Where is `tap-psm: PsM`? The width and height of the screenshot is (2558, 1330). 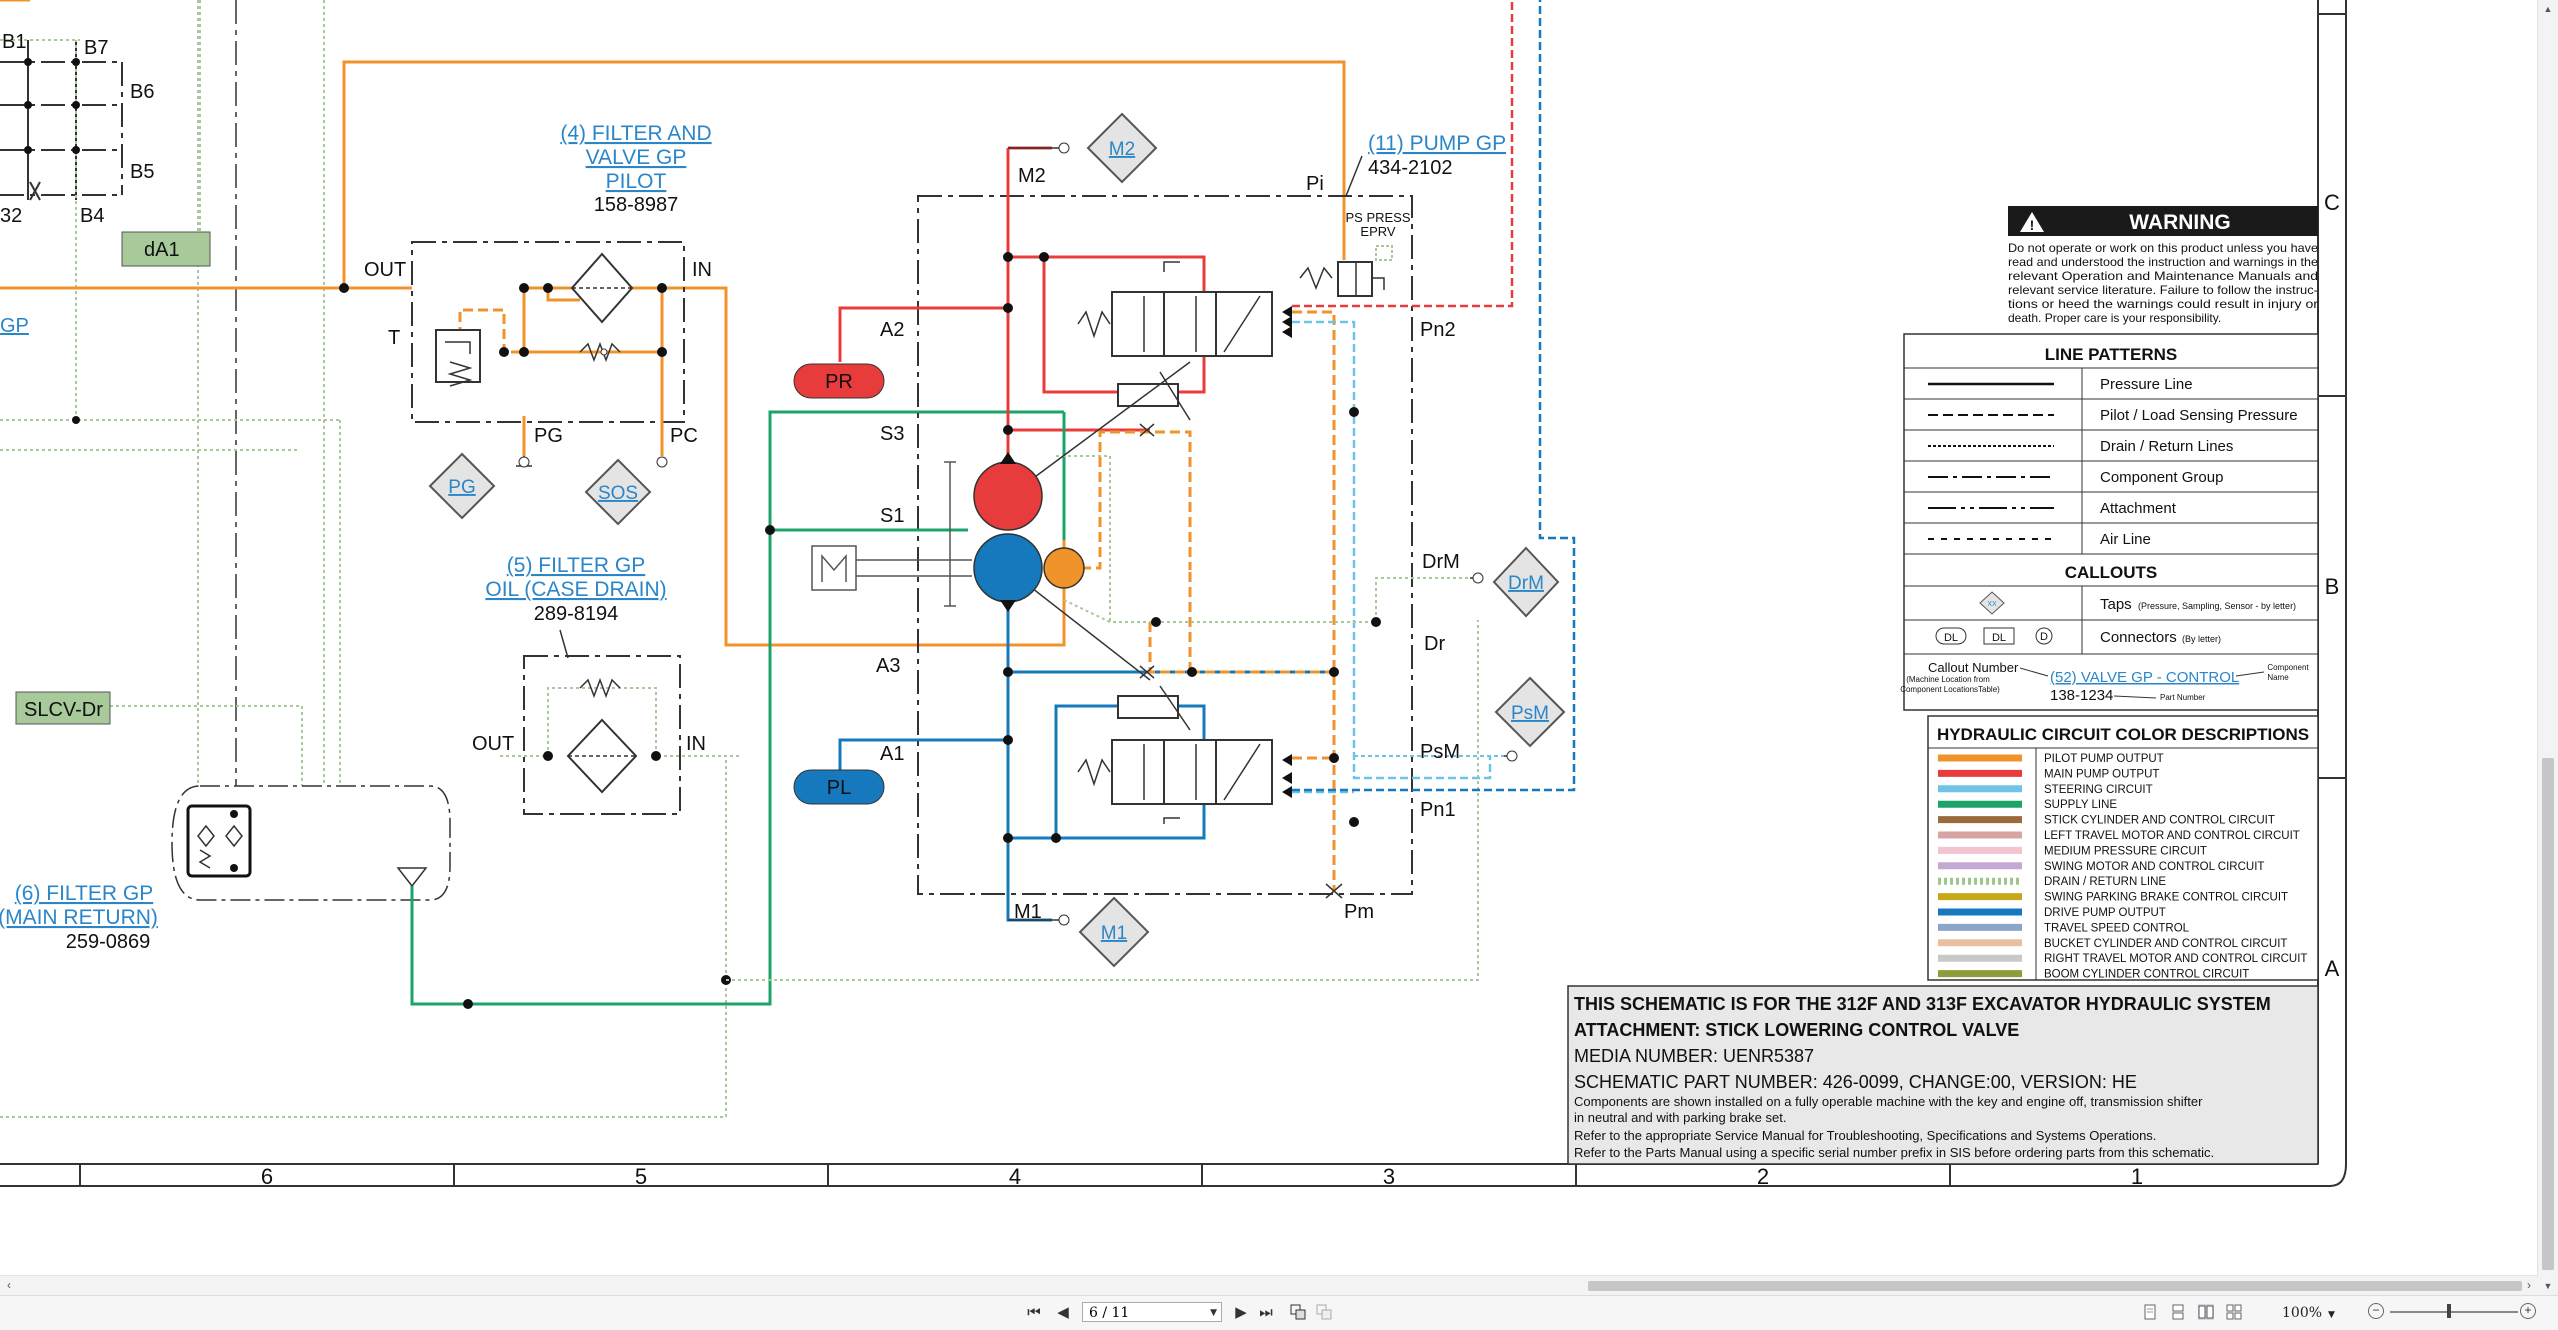
tap-psm: PsM is located at coordinates (1530, 712).